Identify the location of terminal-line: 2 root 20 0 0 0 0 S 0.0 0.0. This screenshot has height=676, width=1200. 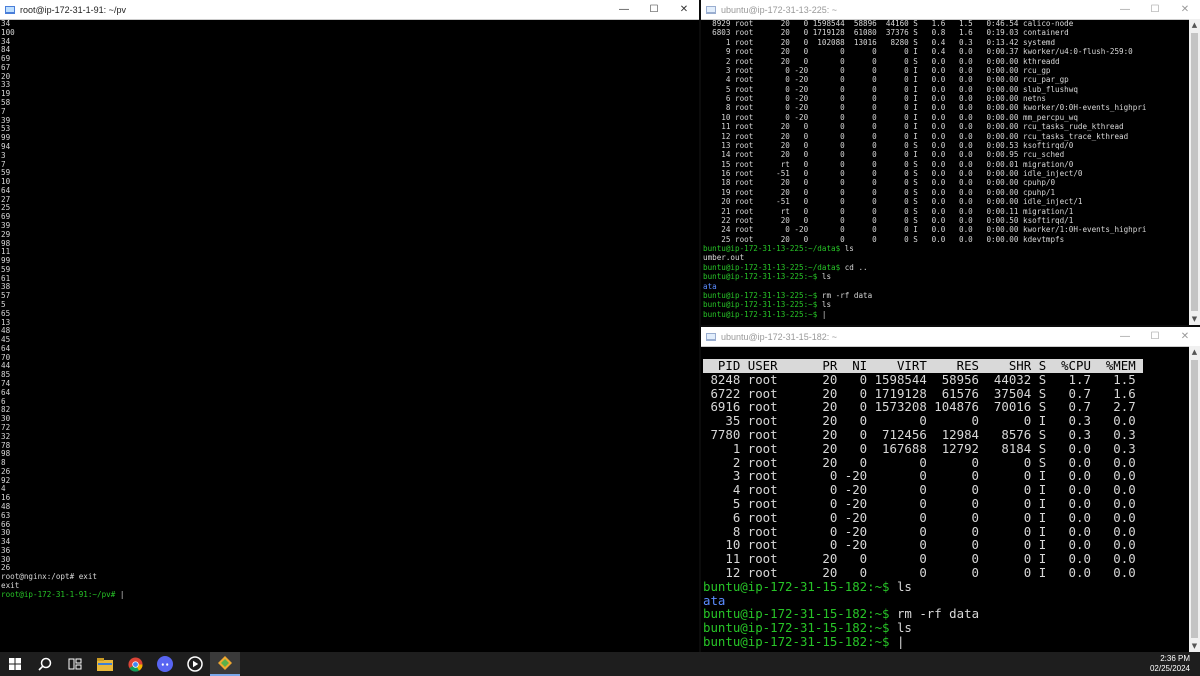
(919, 462).